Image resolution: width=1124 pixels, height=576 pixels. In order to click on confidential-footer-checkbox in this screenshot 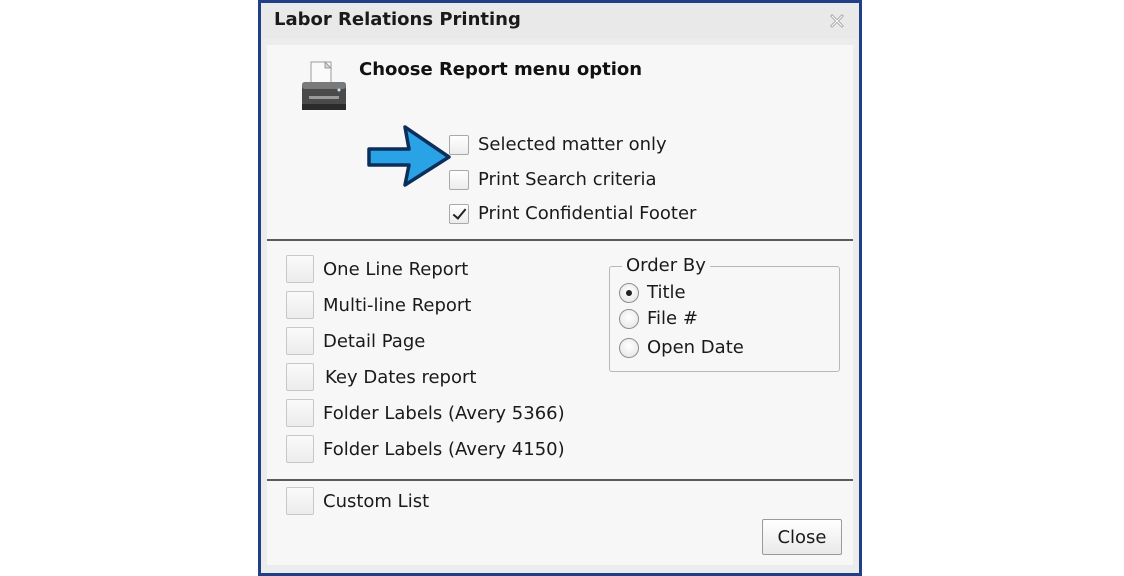, I will do `click(459, 213)`.